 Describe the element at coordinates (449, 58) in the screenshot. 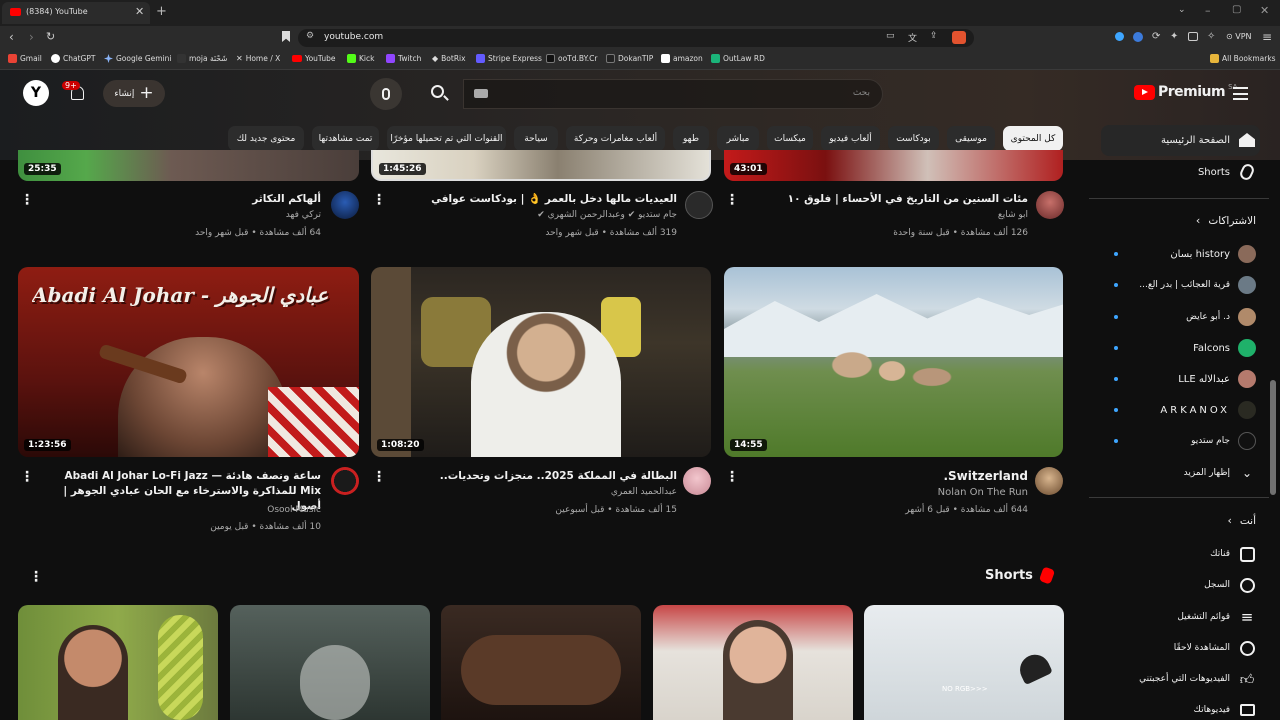

I see `bookmark-botrix: ◆ BotRix` at that location.